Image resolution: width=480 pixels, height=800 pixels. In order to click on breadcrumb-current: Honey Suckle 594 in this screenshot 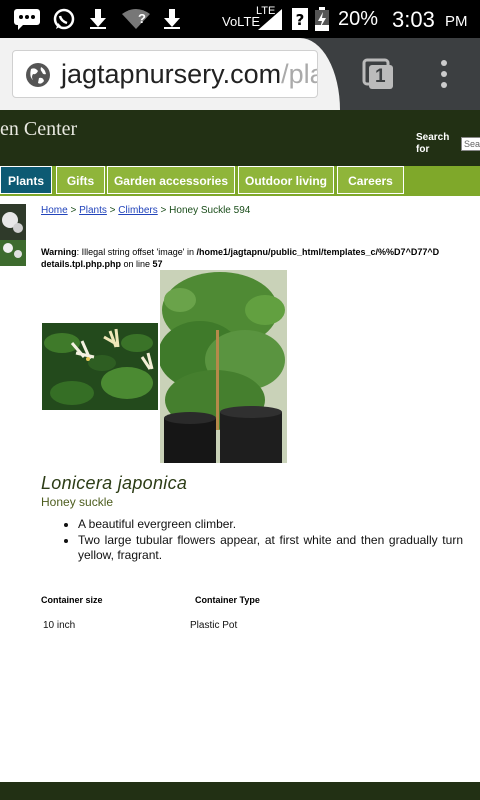, I will do `click(210, 210)`.